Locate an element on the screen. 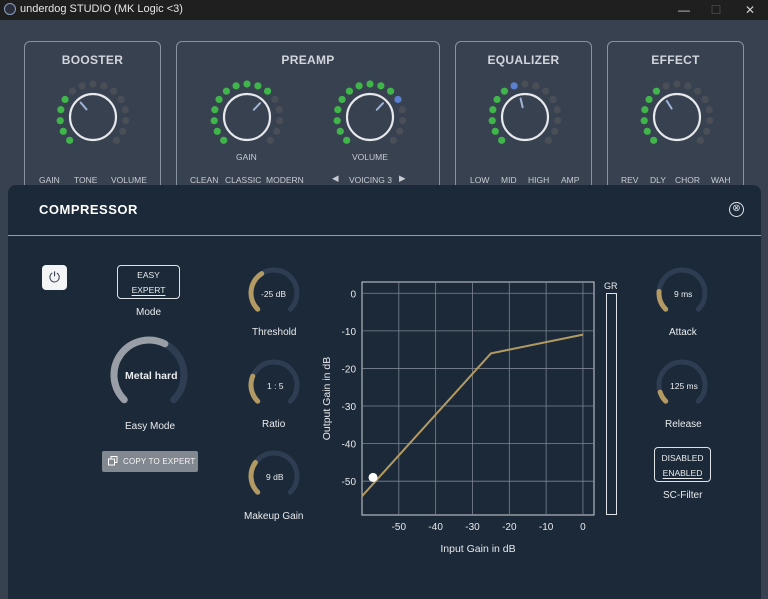 This screenshot has height=599, width=768. mode-label: Mode is located at coordinates (149, 312).